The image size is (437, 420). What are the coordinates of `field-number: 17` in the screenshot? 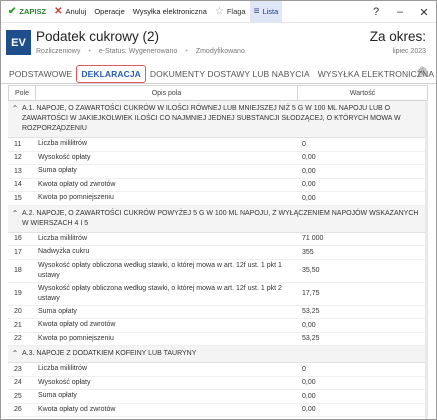 It's located at (18, 252).